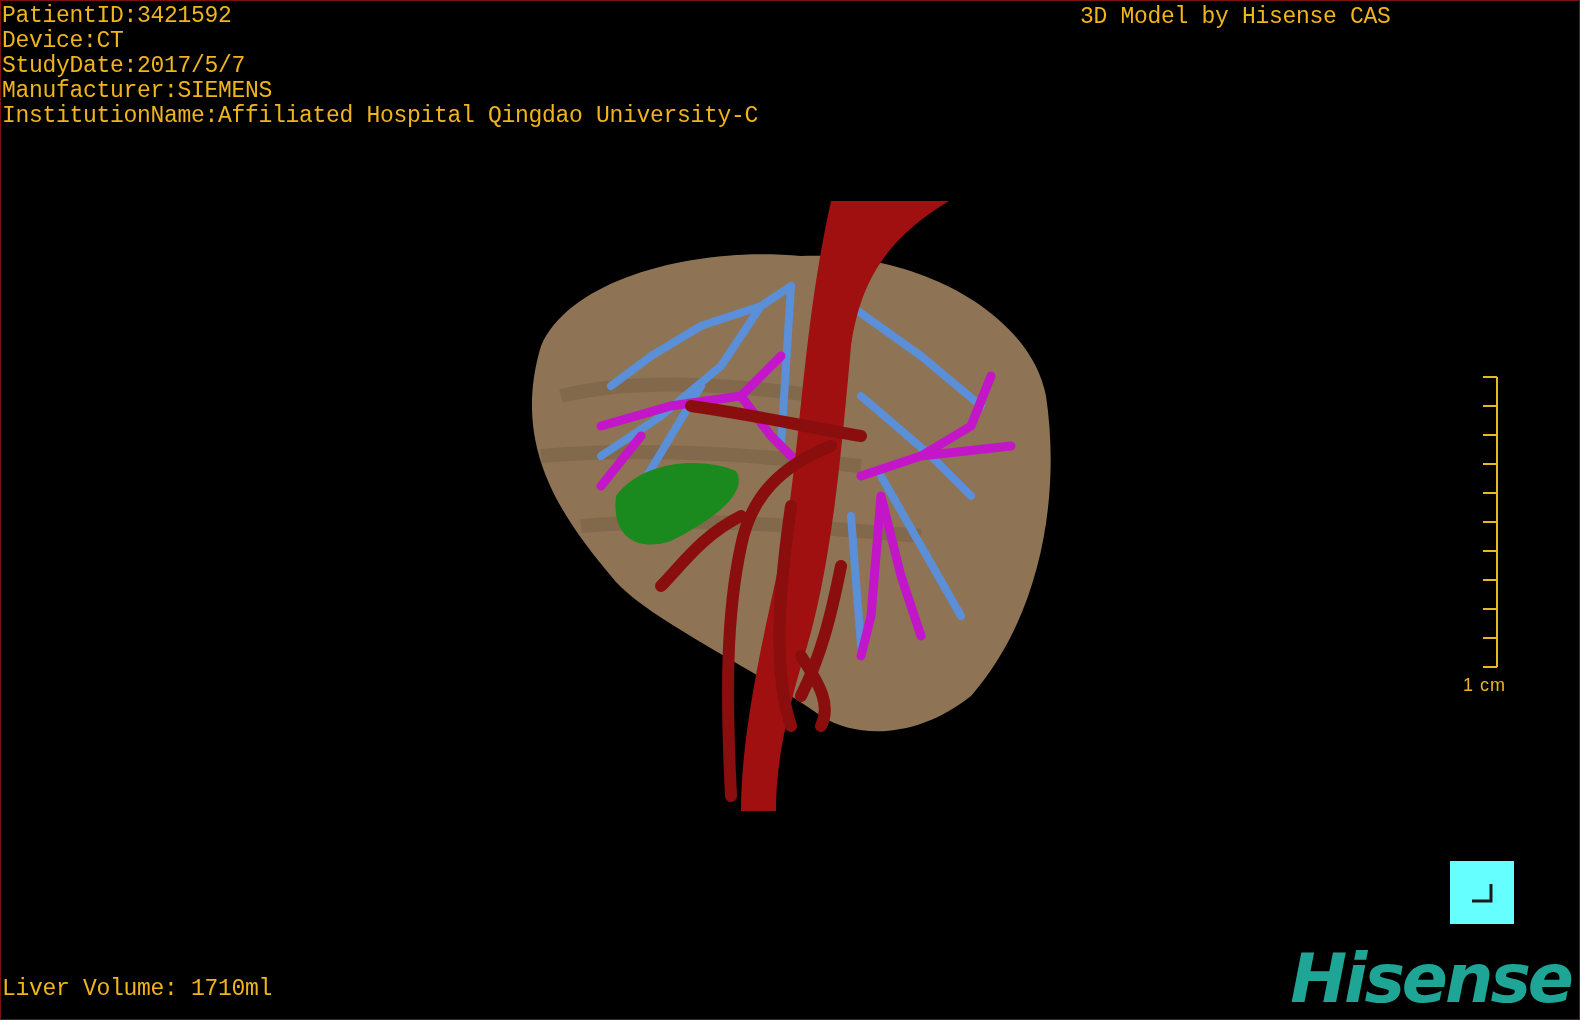 The width and height of the screenshot is (1580, 1020). Describe the element at coordinates (124, 66) in the screenshot. I see `info-text: StudyDate:2017/5/7` at that location.